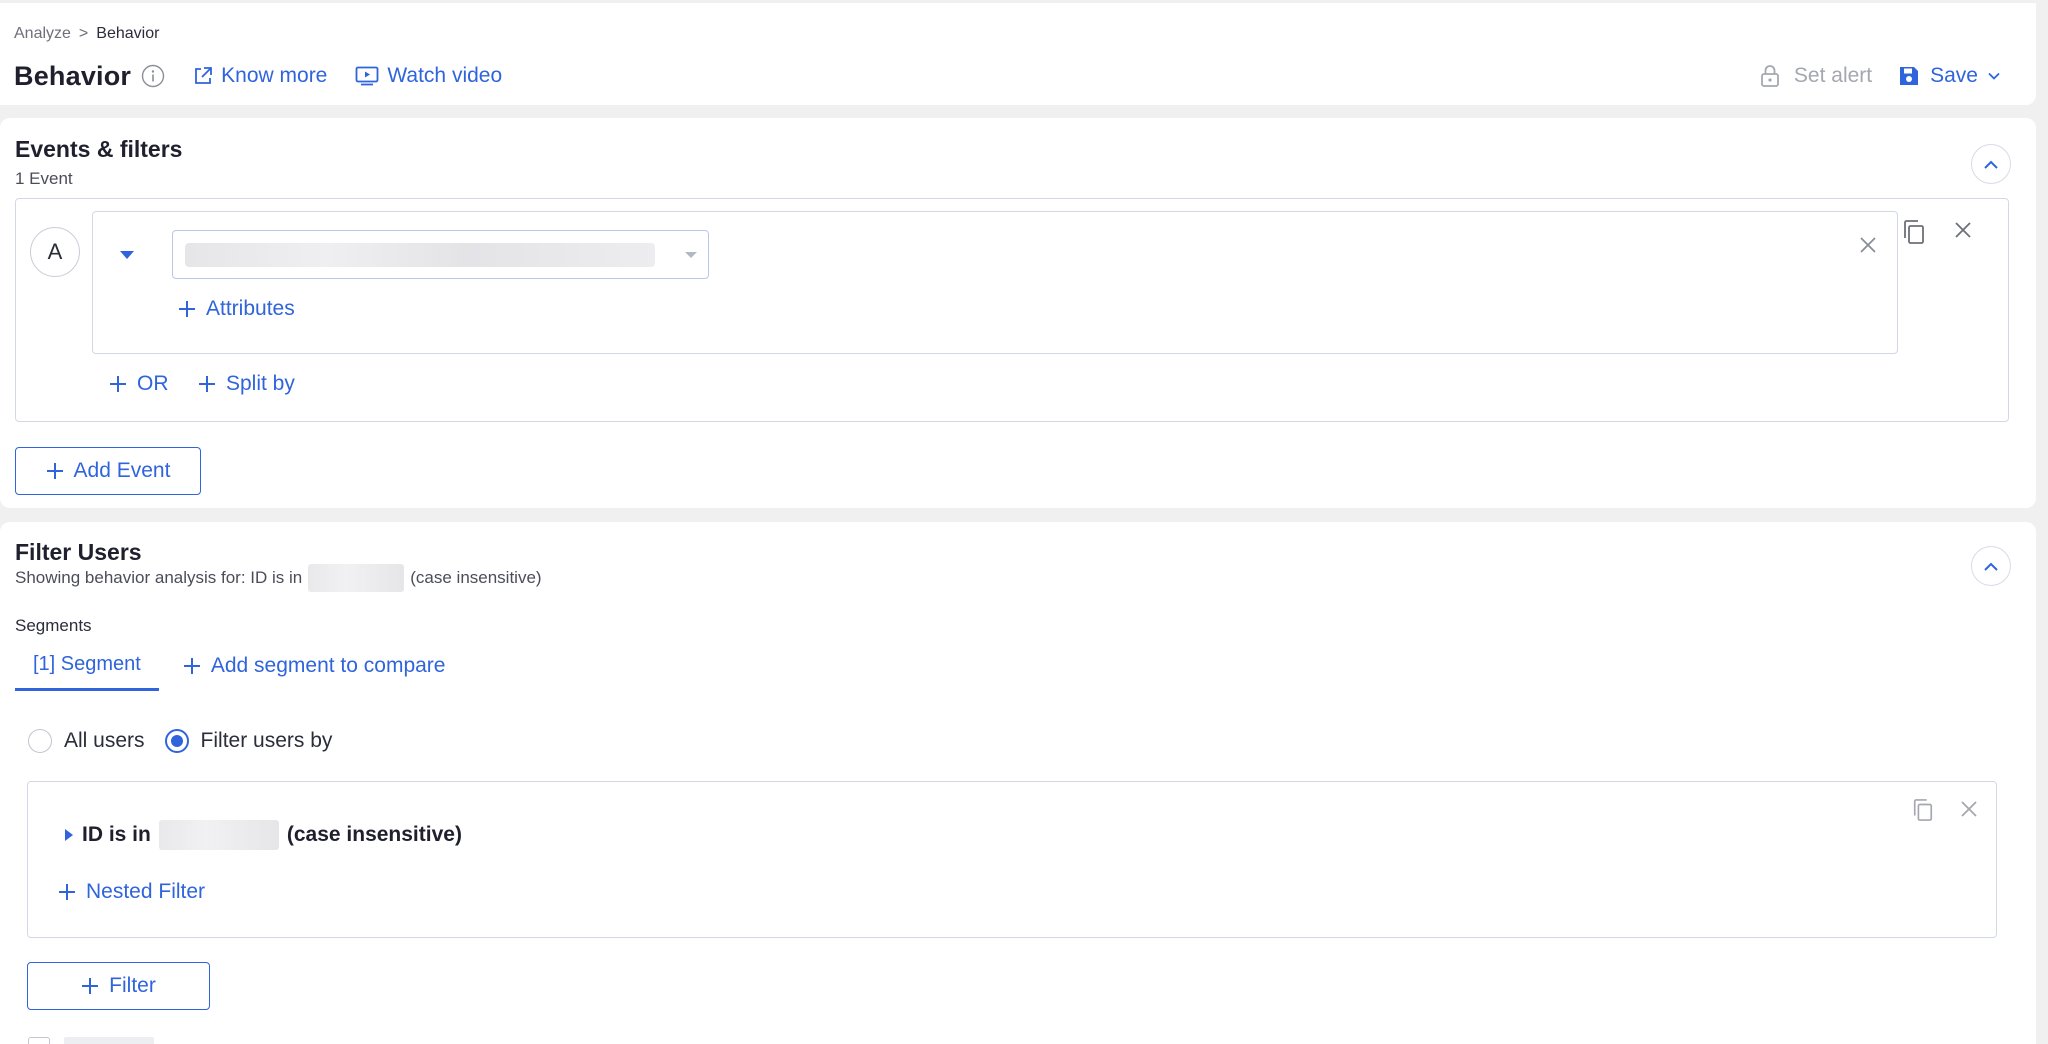 This screenshot has width=2048, height=1044. I want to click on breadcrumb-current: Behavior, so click(128, 33).